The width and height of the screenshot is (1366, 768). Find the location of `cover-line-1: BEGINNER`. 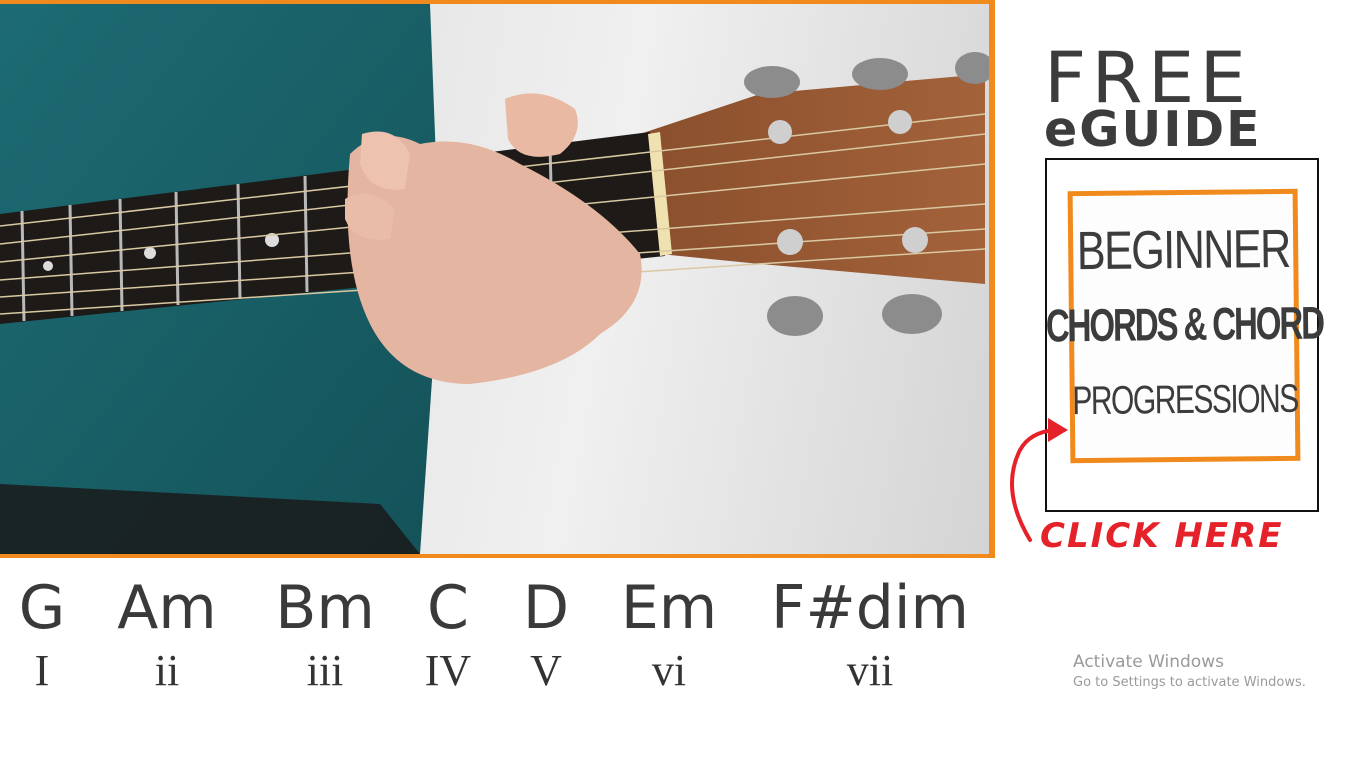

cover-line-1: BEGINNER is located at coordinates (1183, 250).